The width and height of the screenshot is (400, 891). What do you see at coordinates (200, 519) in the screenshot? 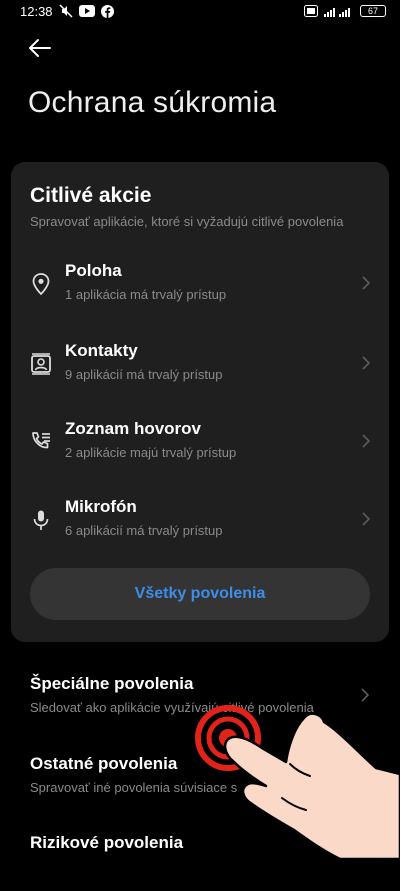
I see `perm-item-microphone: Mikrofón 6 aplikácií má trvalý prístup` at bounding box center [200, 519].